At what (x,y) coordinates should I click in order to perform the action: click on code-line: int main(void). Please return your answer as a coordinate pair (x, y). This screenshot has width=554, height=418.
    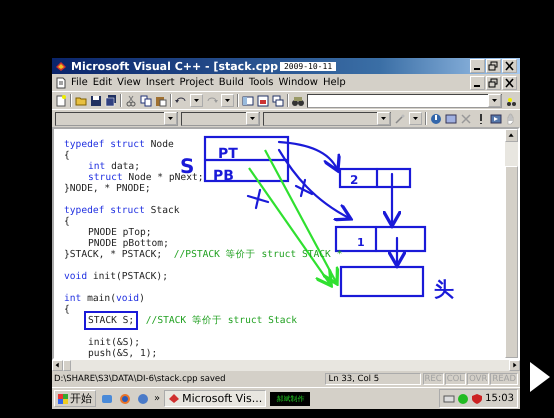
    Looking at the image, I should click on (104, 298).